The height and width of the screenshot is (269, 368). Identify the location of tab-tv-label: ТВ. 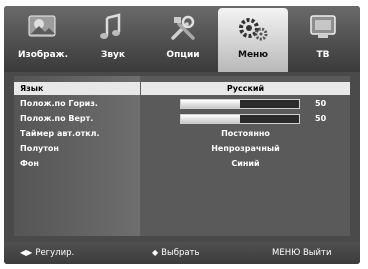
(323, 55).